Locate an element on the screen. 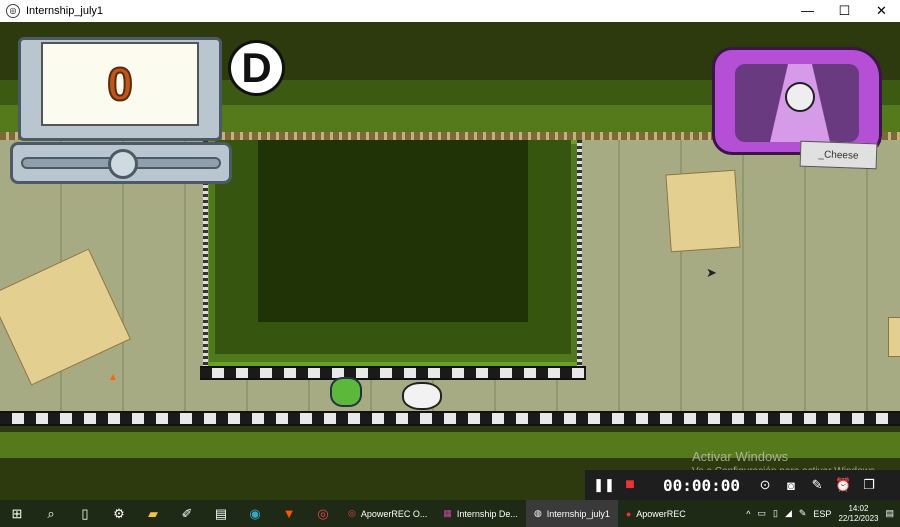 This screenshot has height=527, width=900. window-title: Internship_july1 is located at coordinates (65, 11).